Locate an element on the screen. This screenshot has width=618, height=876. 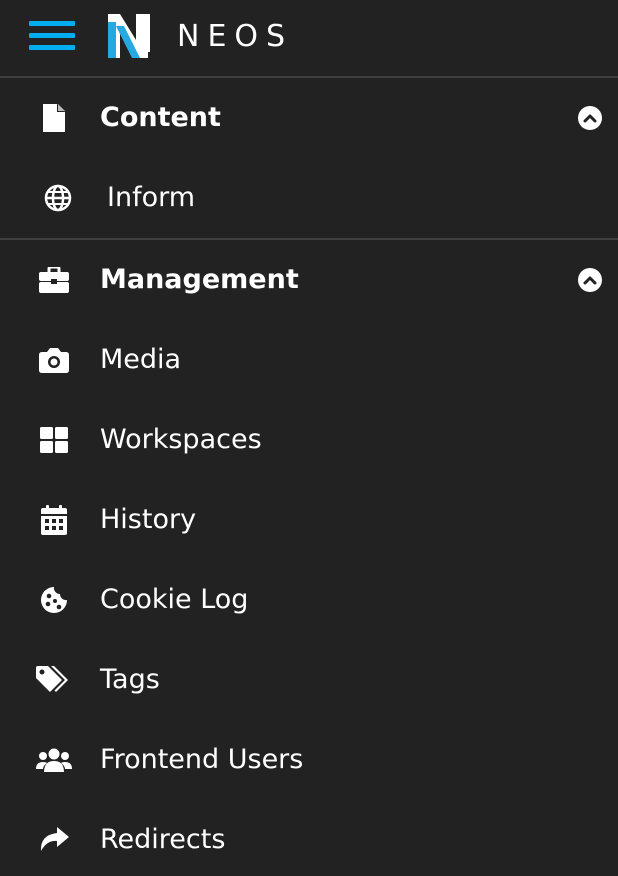
menu-item-cookie-log: Cookie Log is located at coordinates (309, 600).